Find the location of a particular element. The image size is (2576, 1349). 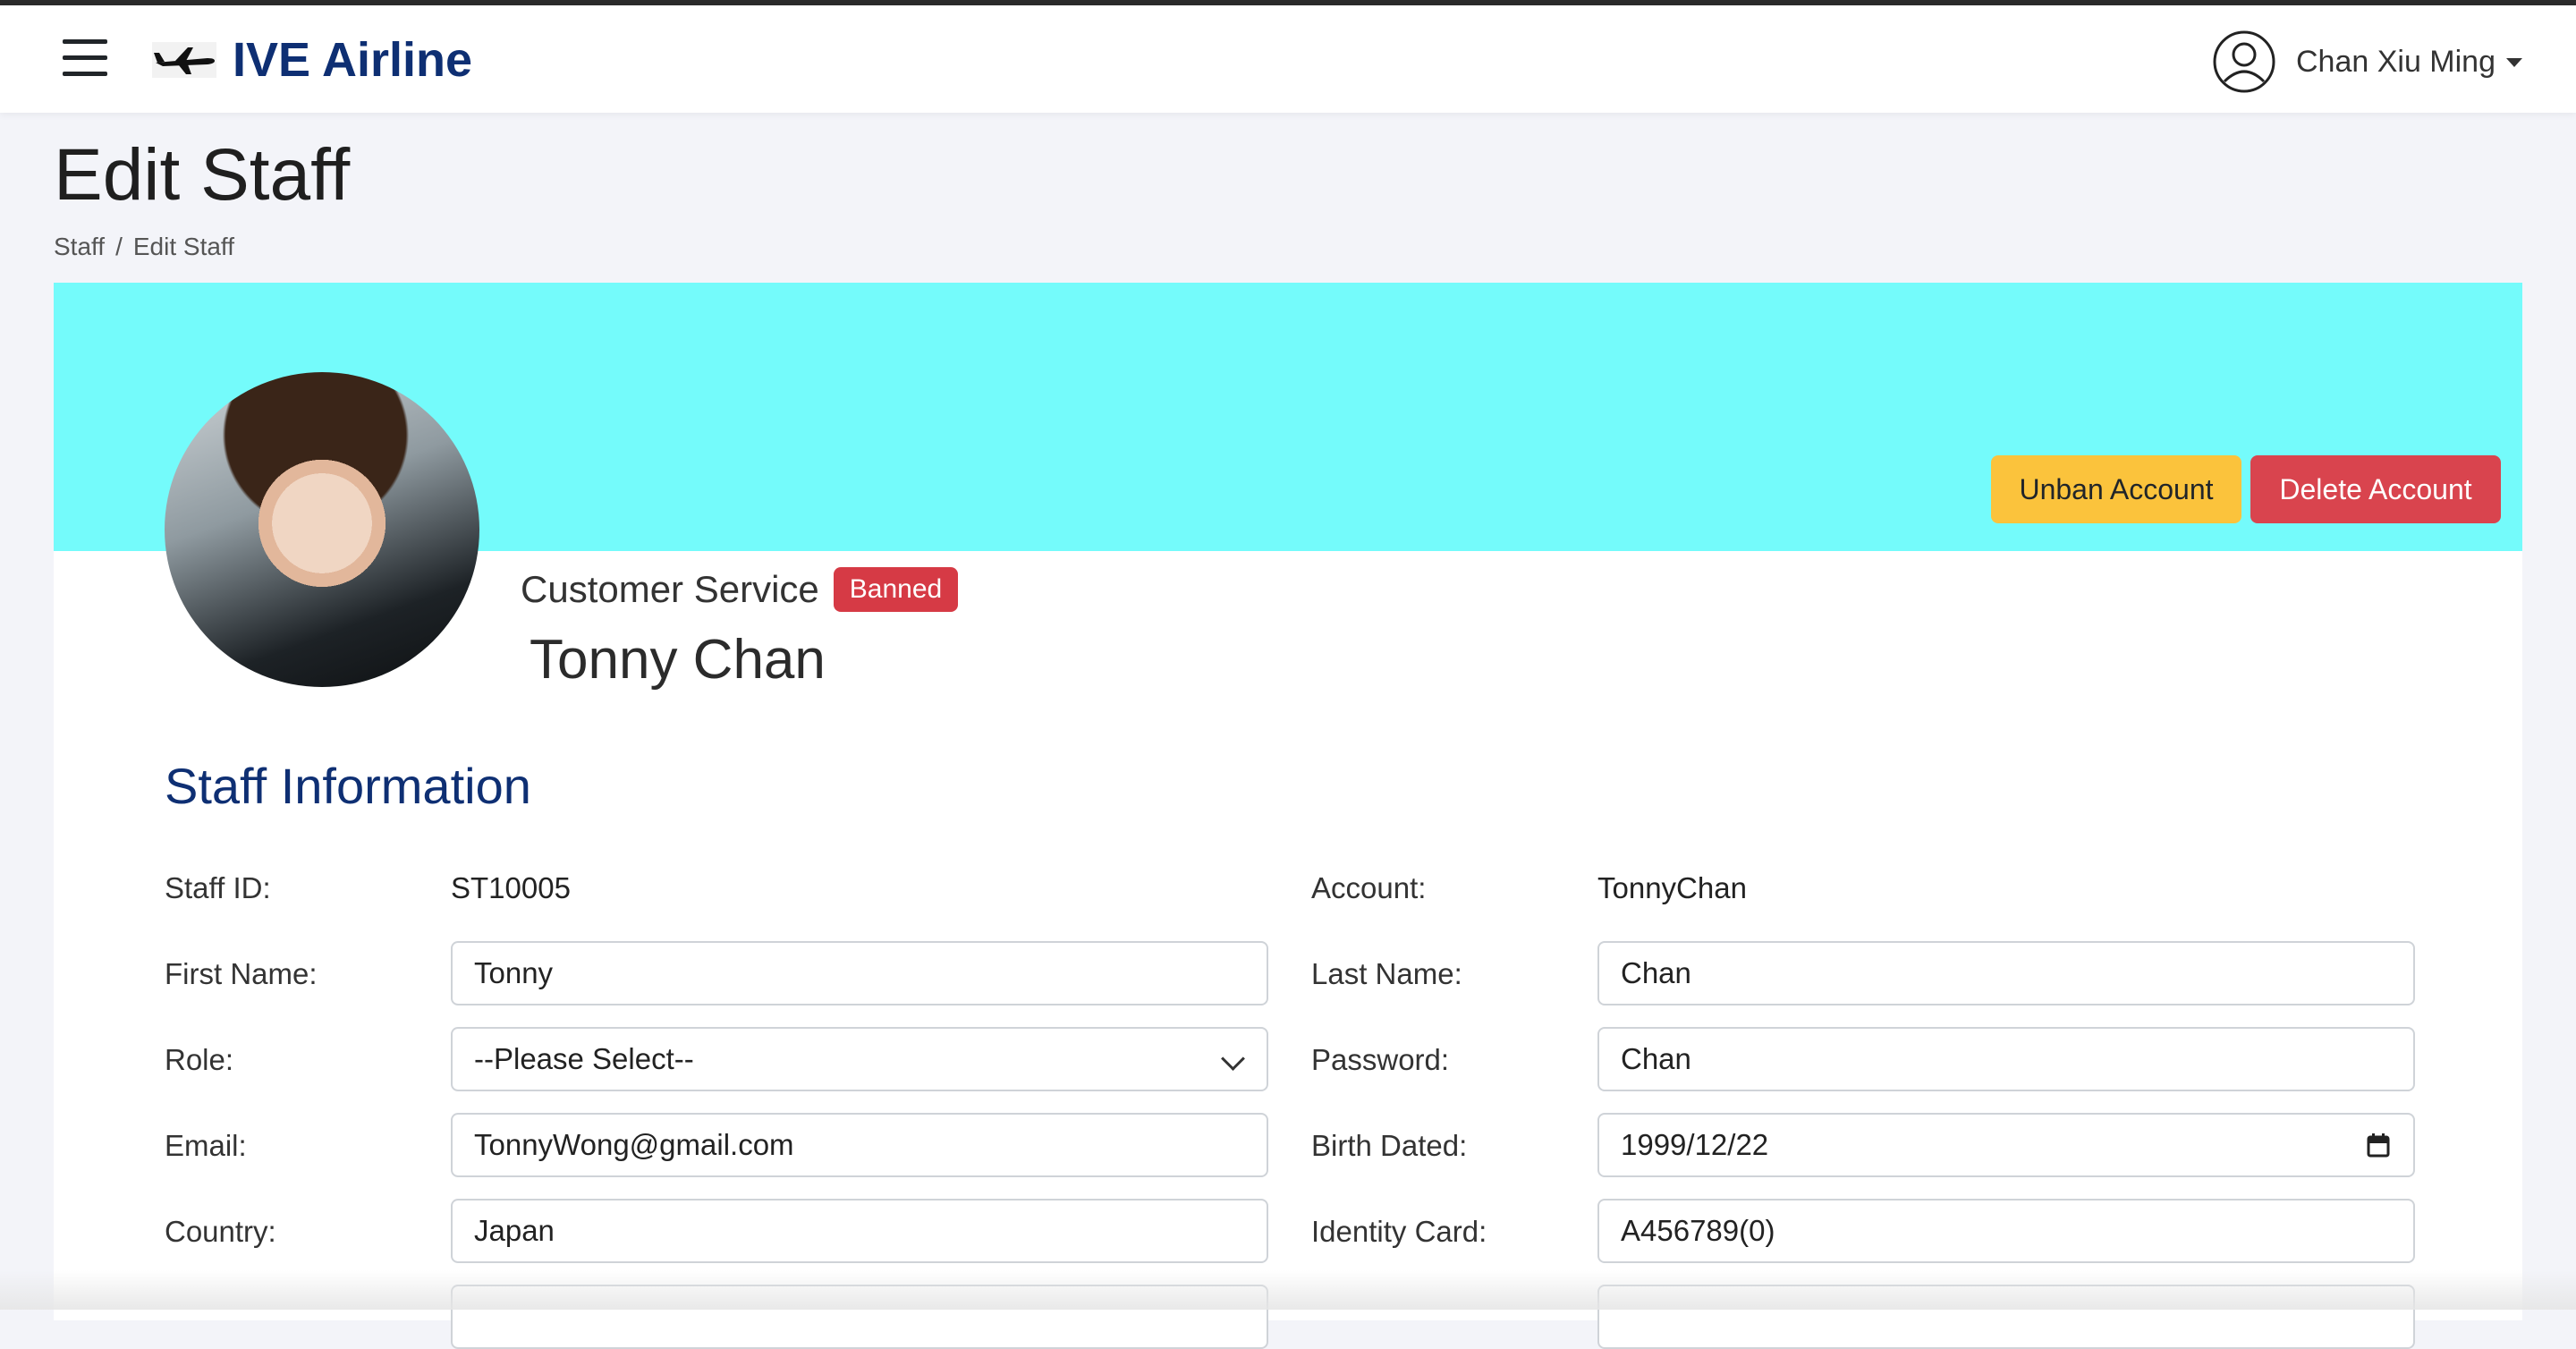

section-title: Staff Information is located at coordinates (348, 786).